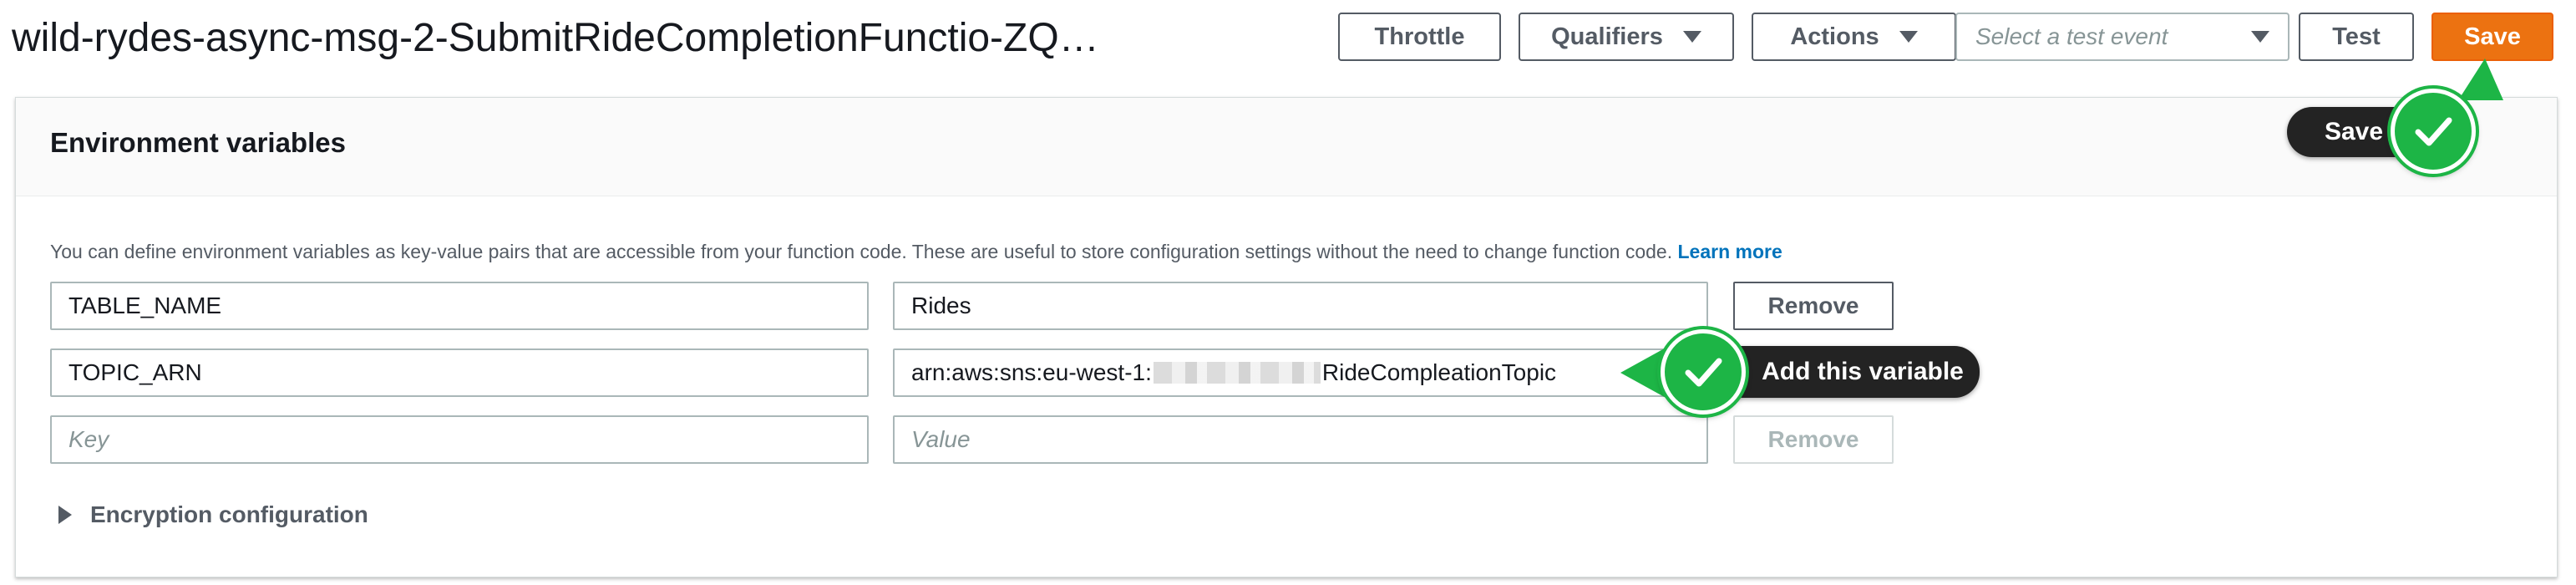 The image size is (2576, 585). Describe the element at coordinates (1237, 373) in the screenshot. I see `redacted-account-id` at that location.